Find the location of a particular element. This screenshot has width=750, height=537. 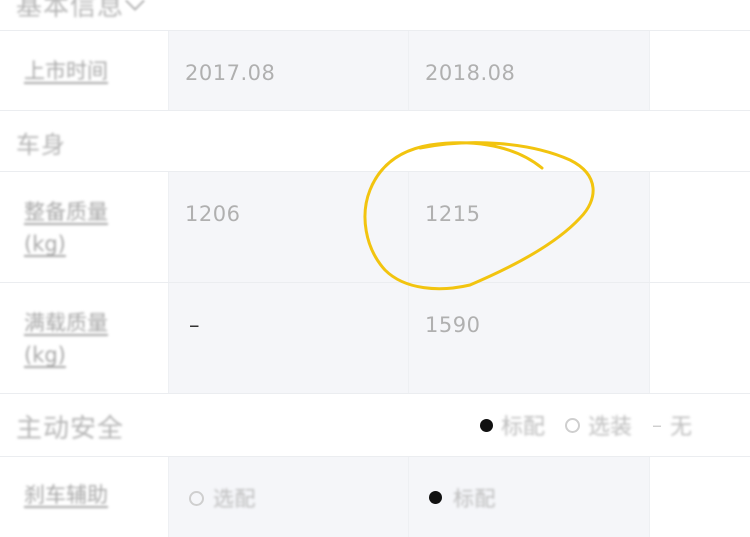

legend-optional-label: 选装 is located at coordinates (610, 427).